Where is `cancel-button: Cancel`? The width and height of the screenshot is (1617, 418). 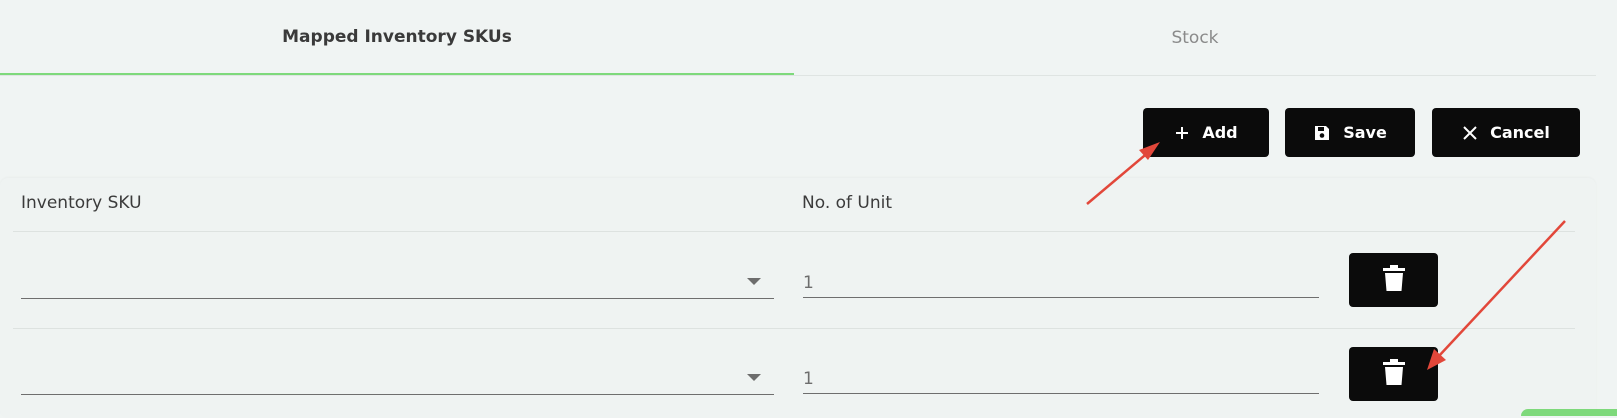 cancel-button: Cancel is located at coordinates (1506, 132).